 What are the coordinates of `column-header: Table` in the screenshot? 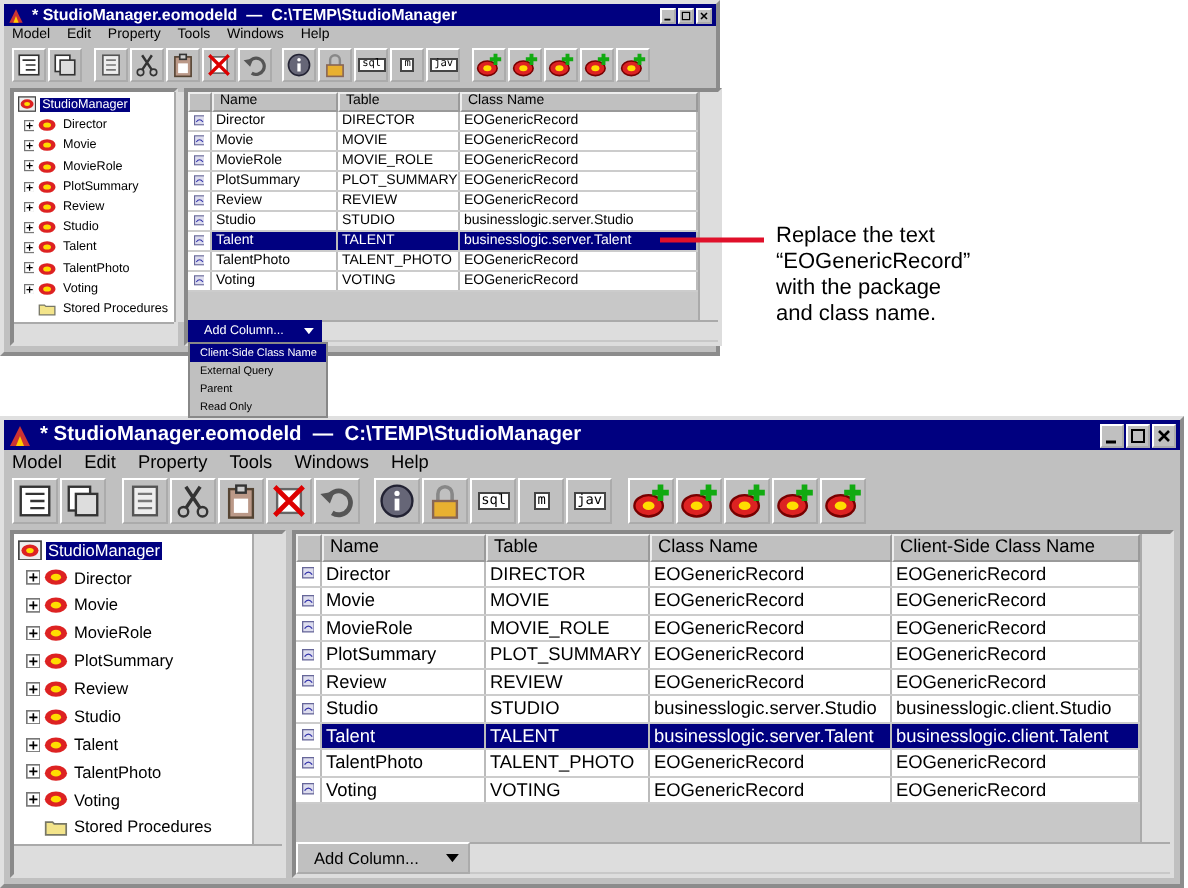 It's located at (568, 547).